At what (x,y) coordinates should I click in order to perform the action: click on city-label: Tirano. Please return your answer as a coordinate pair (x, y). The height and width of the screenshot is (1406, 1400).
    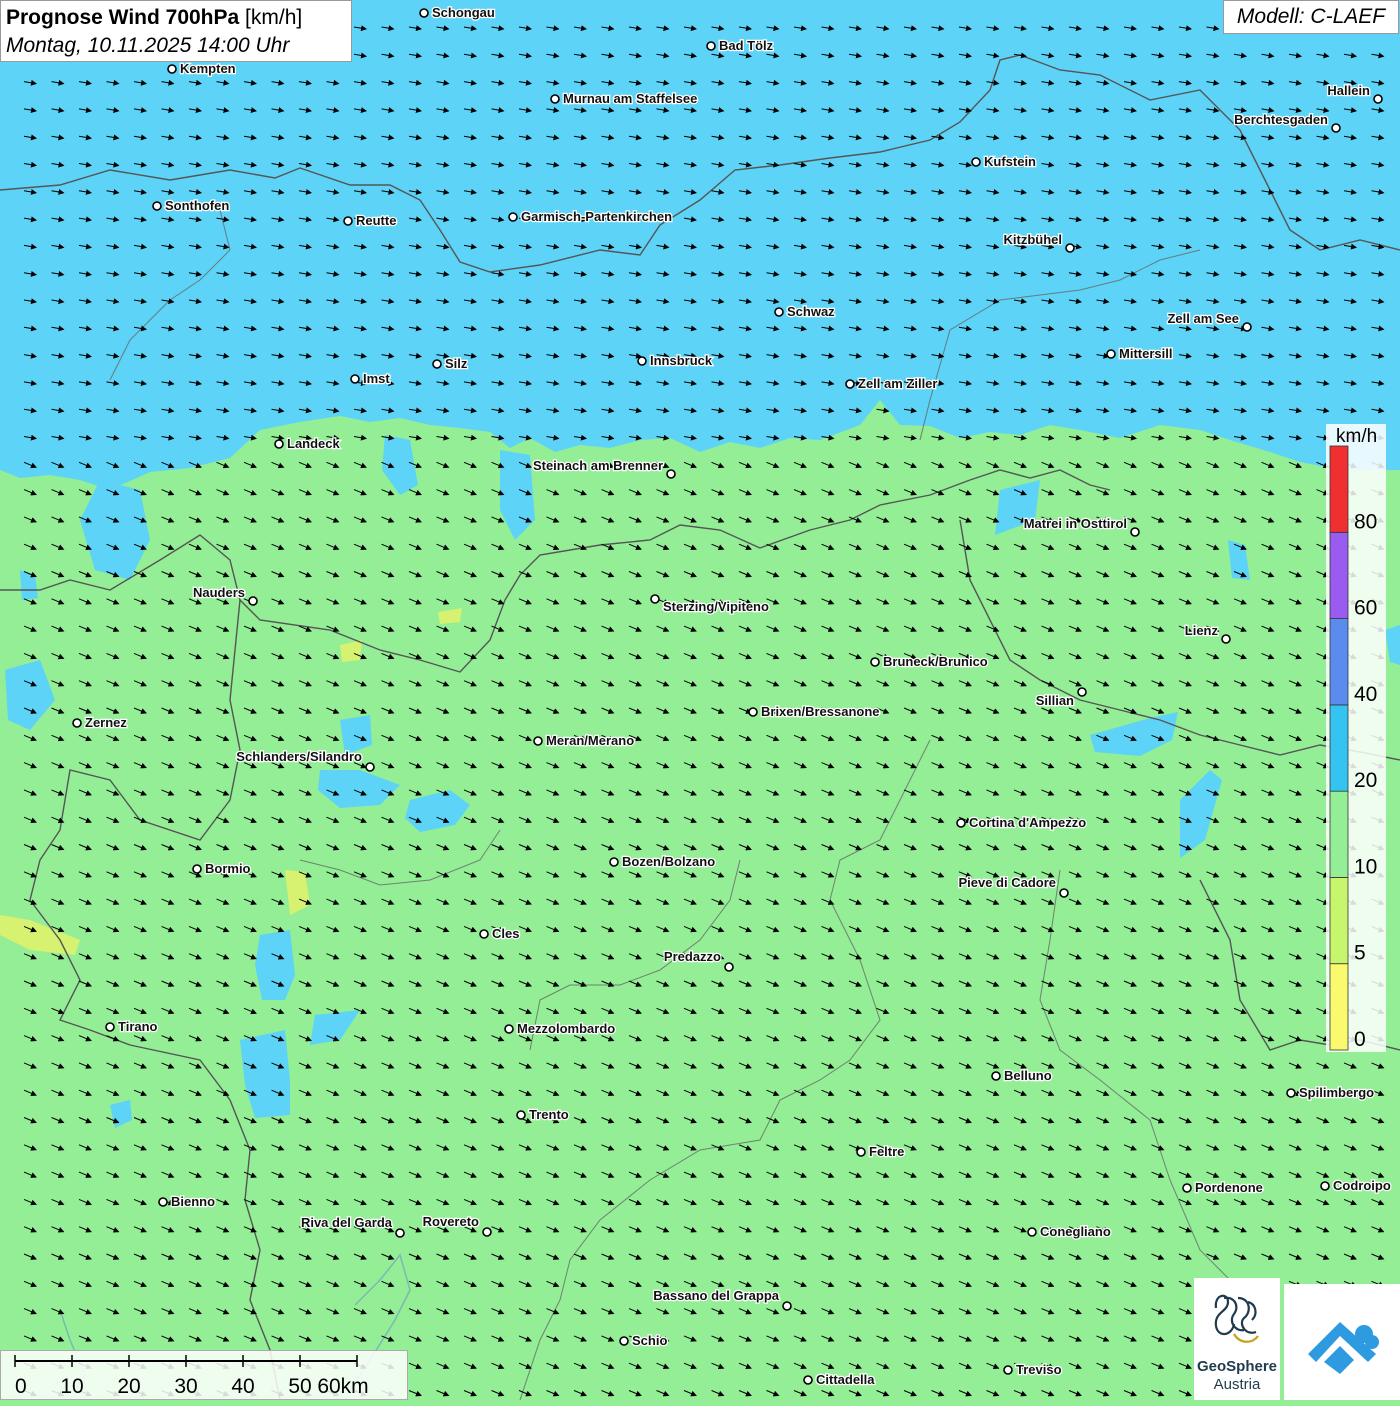
    Looking at the image, I should click on (138, 1026).